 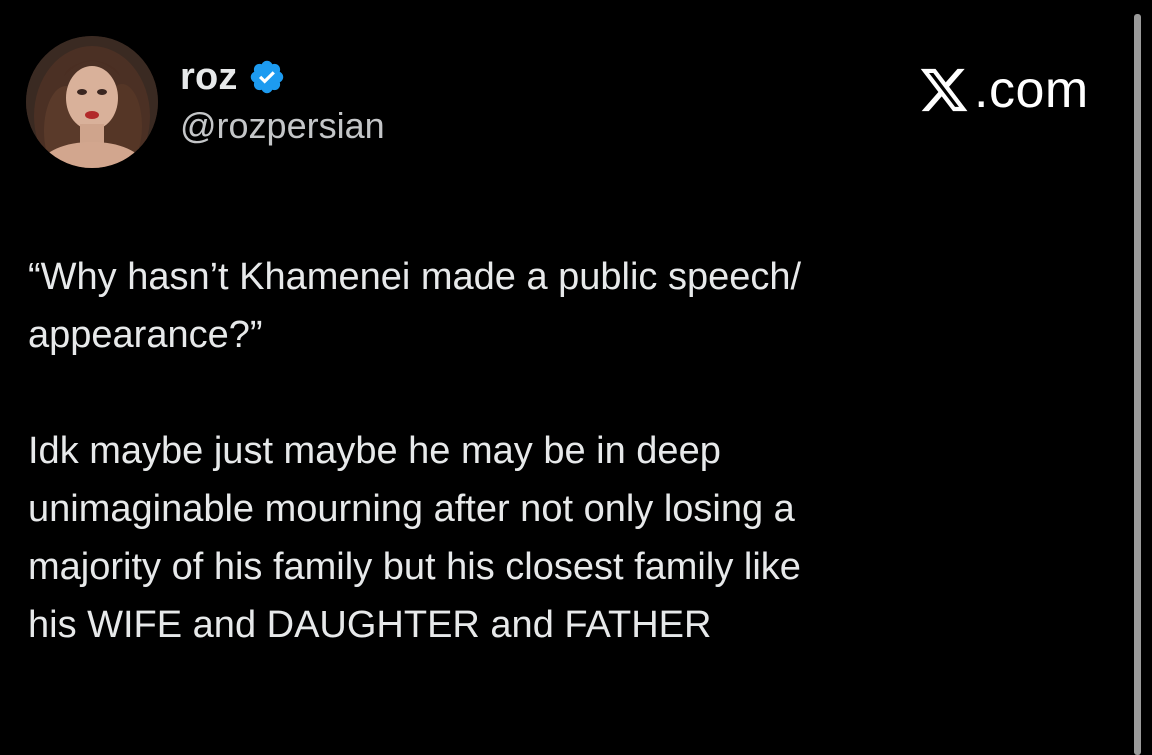 I want to click on brand-text: .com, so click(x=1031, y=90).